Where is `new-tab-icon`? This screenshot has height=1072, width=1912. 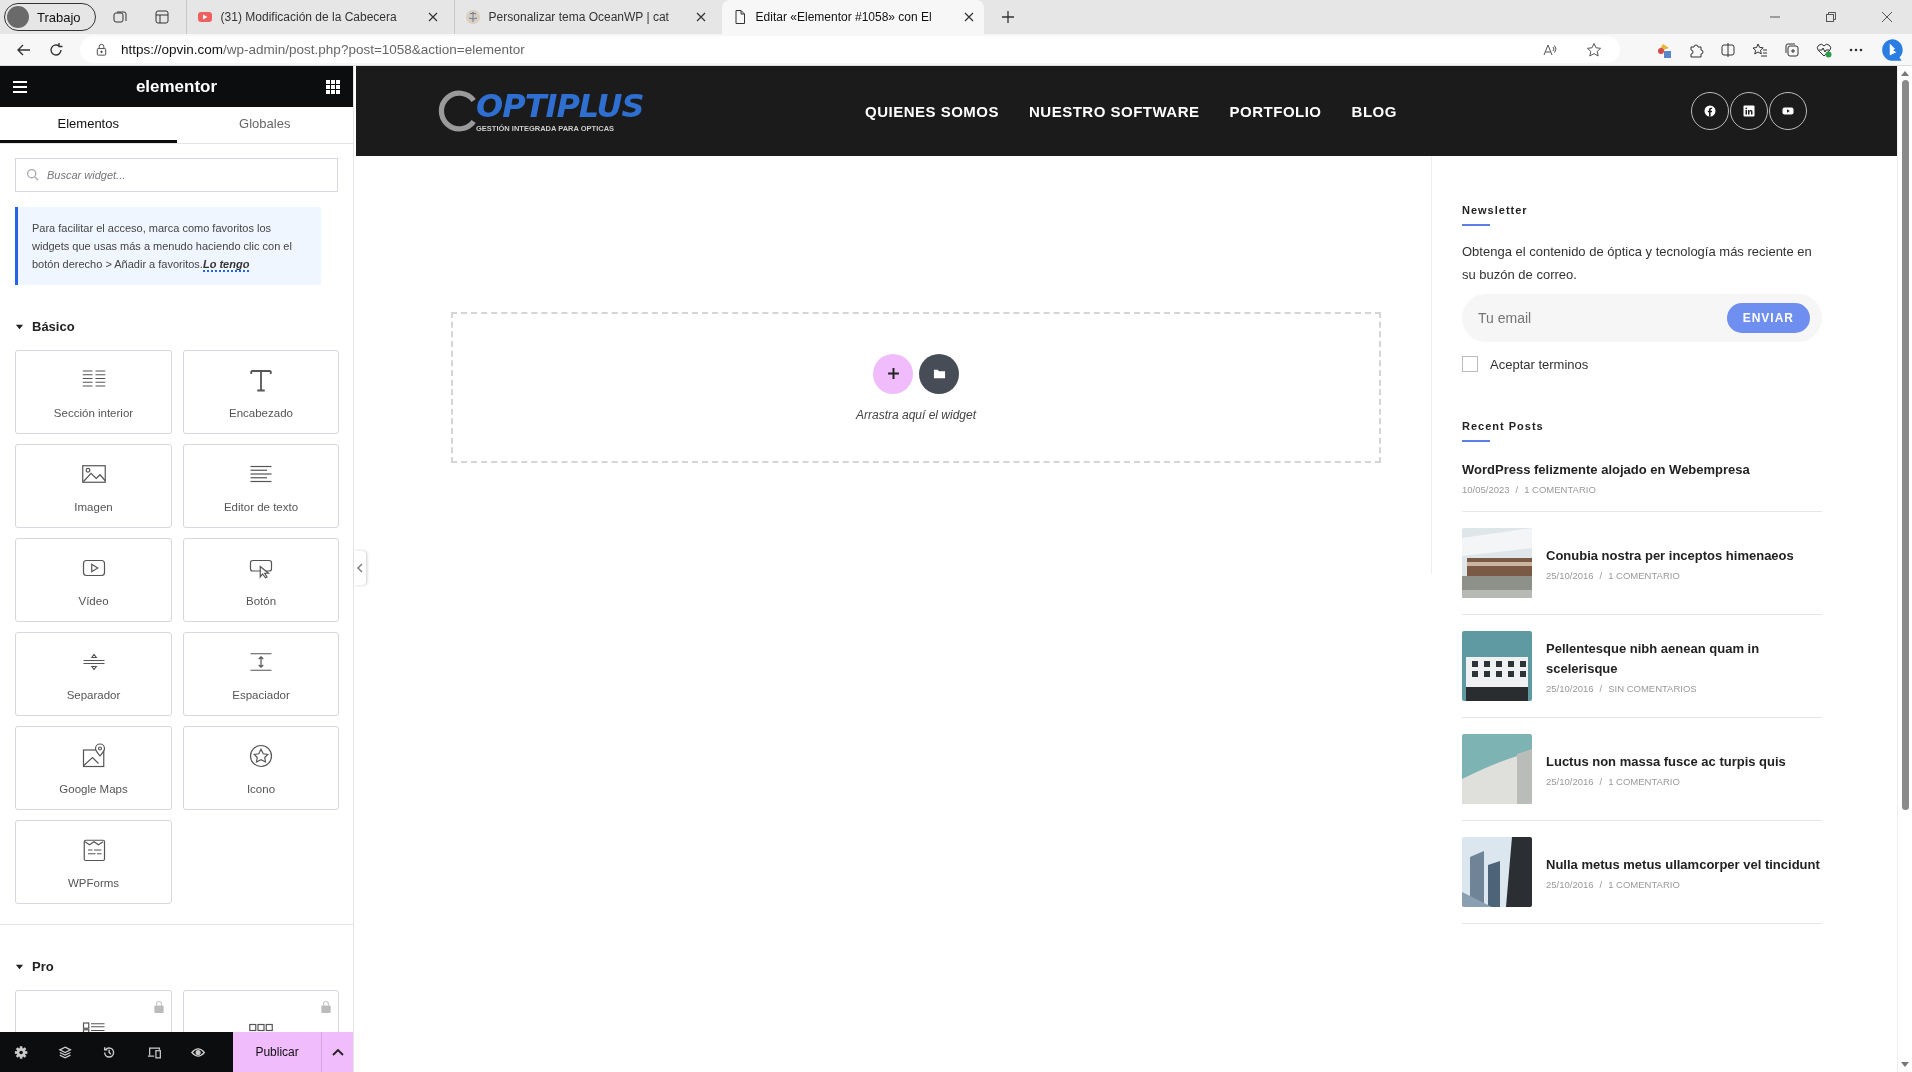 new-tab-icon is located at coordinates (1007, 17).